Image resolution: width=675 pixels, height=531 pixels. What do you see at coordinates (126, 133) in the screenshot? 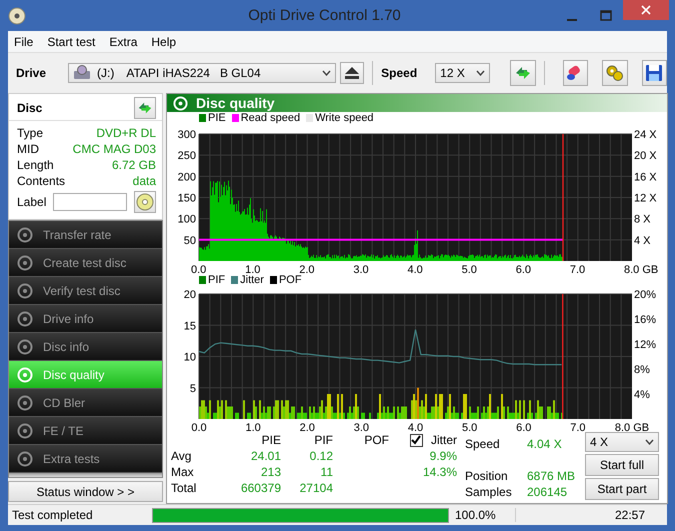
I see `field-value: DVD+R DL` at bounding box center [126, 133].